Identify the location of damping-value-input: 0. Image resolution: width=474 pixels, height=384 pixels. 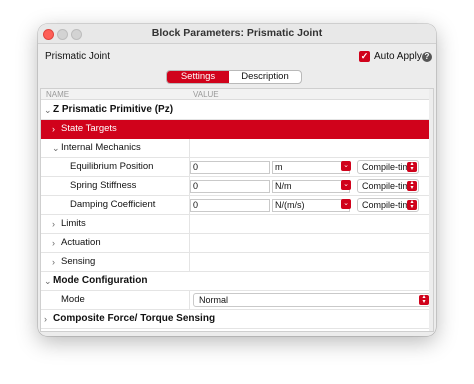
(230, 205).